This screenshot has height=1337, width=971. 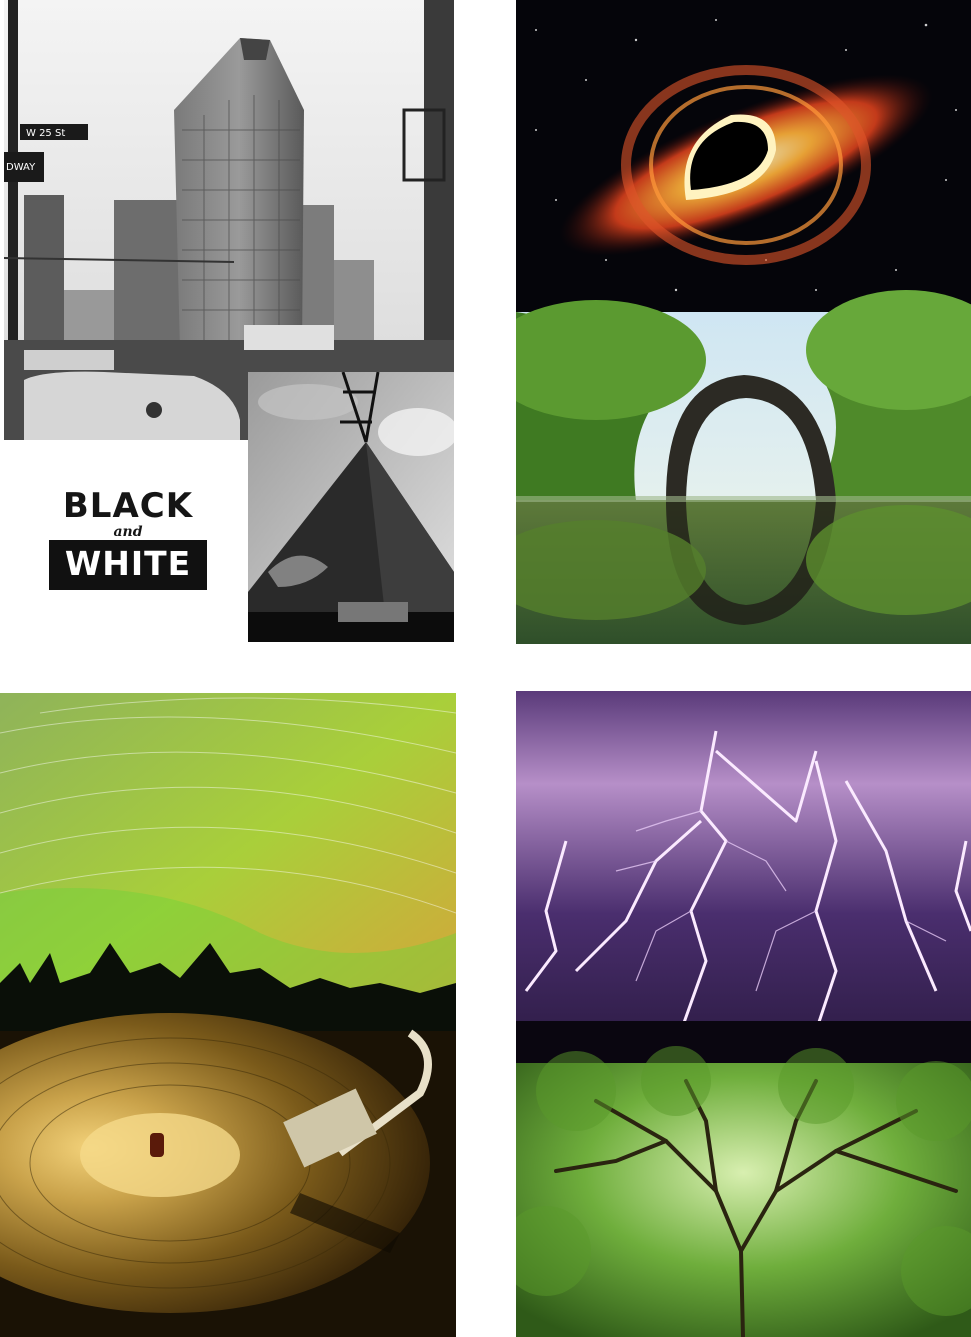 I want to click on tree-canopy, so click(x=743, y=1191).